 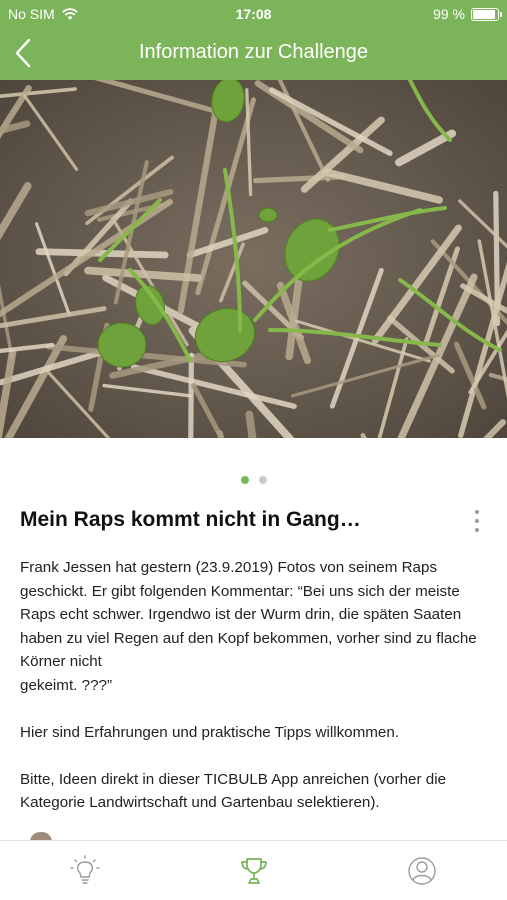 I want to click on battery-fill, so click(x=484, y=14).